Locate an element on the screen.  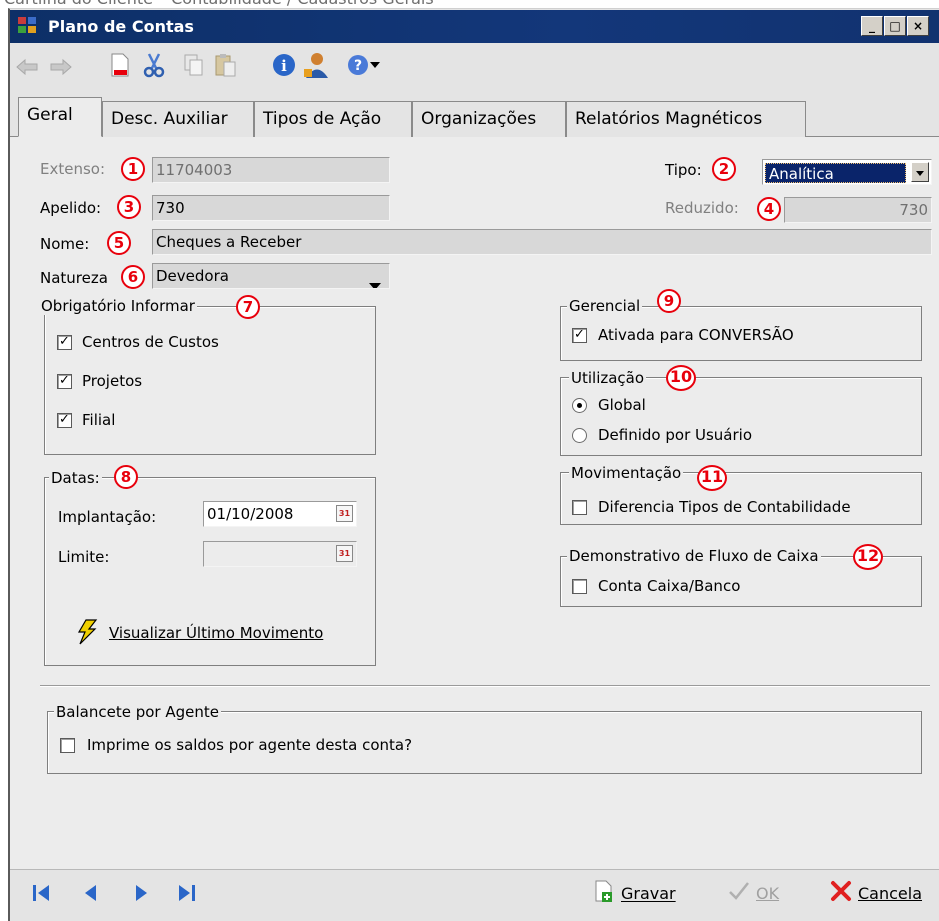
natureza-label: Natureza is located at coordinates (74, 278).